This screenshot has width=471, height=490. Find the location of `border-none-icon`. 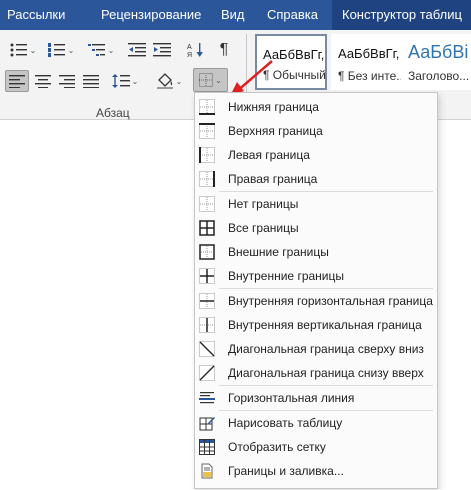

border-none-icon is located at coordinates (207, 204).